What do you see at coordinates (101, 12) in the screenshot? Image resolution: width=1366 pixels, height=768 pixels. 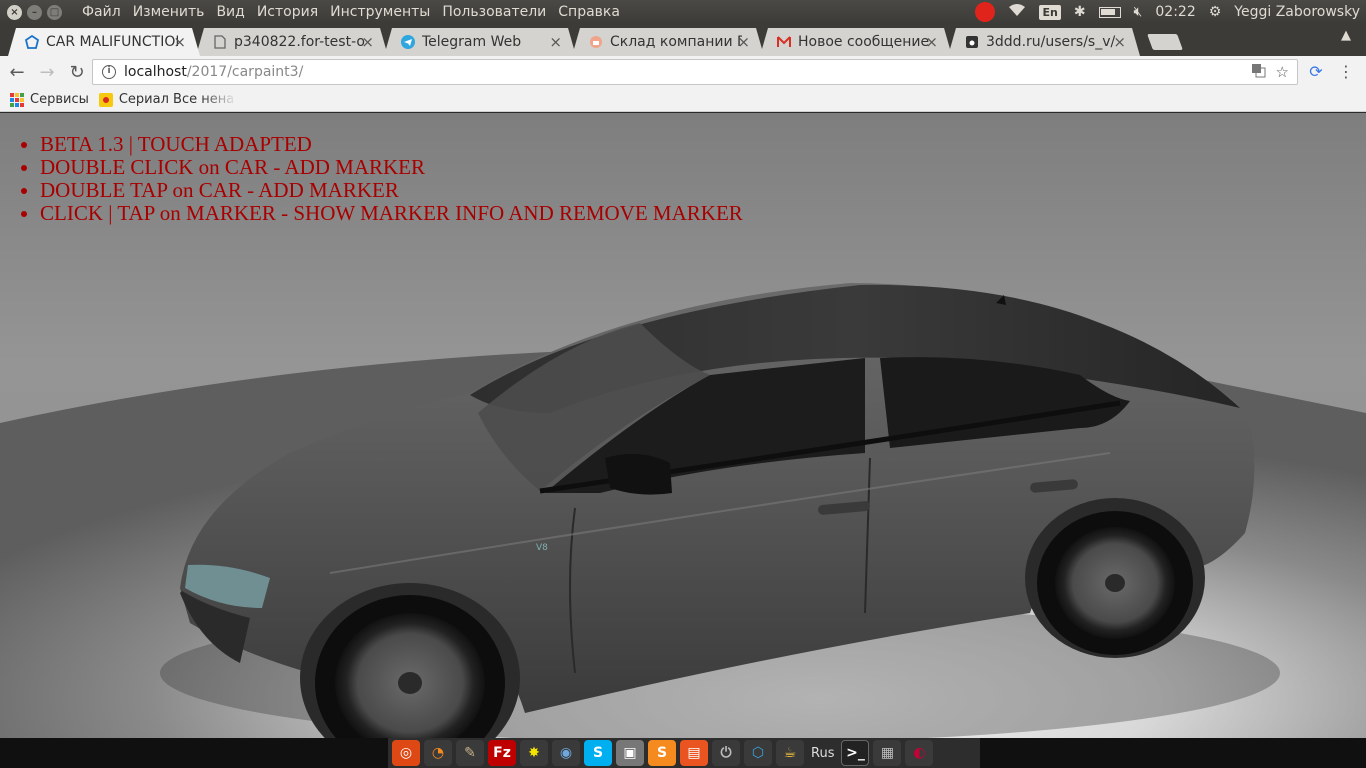 I see `menu-file: Файл` at bounding box center [101, 12].